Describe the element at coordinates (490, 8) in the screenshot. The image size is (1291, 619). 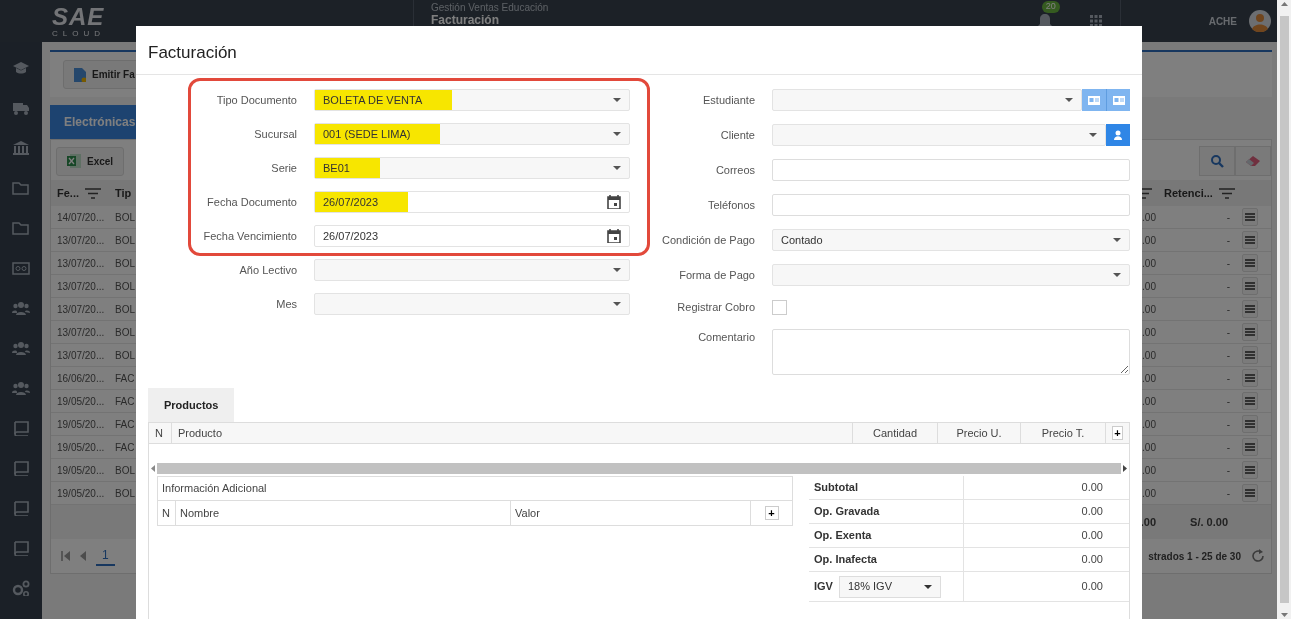
I see `module-name: Gestión Ventas Educación` at that location.